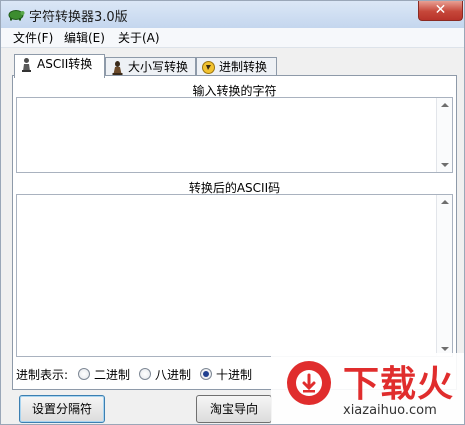  What do you see at coordinates (84, 38) in the screenshot?
I see `menu-edit: 编辑(E)` at bounding box center [84, 38].